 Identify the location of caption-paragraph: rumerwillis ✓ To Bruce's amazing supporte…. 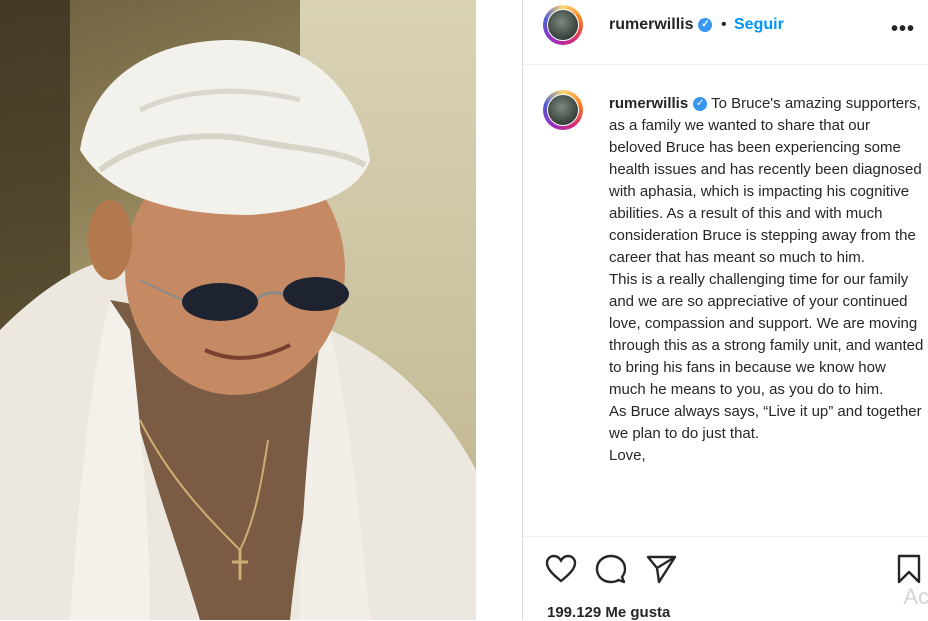
(767, 181).